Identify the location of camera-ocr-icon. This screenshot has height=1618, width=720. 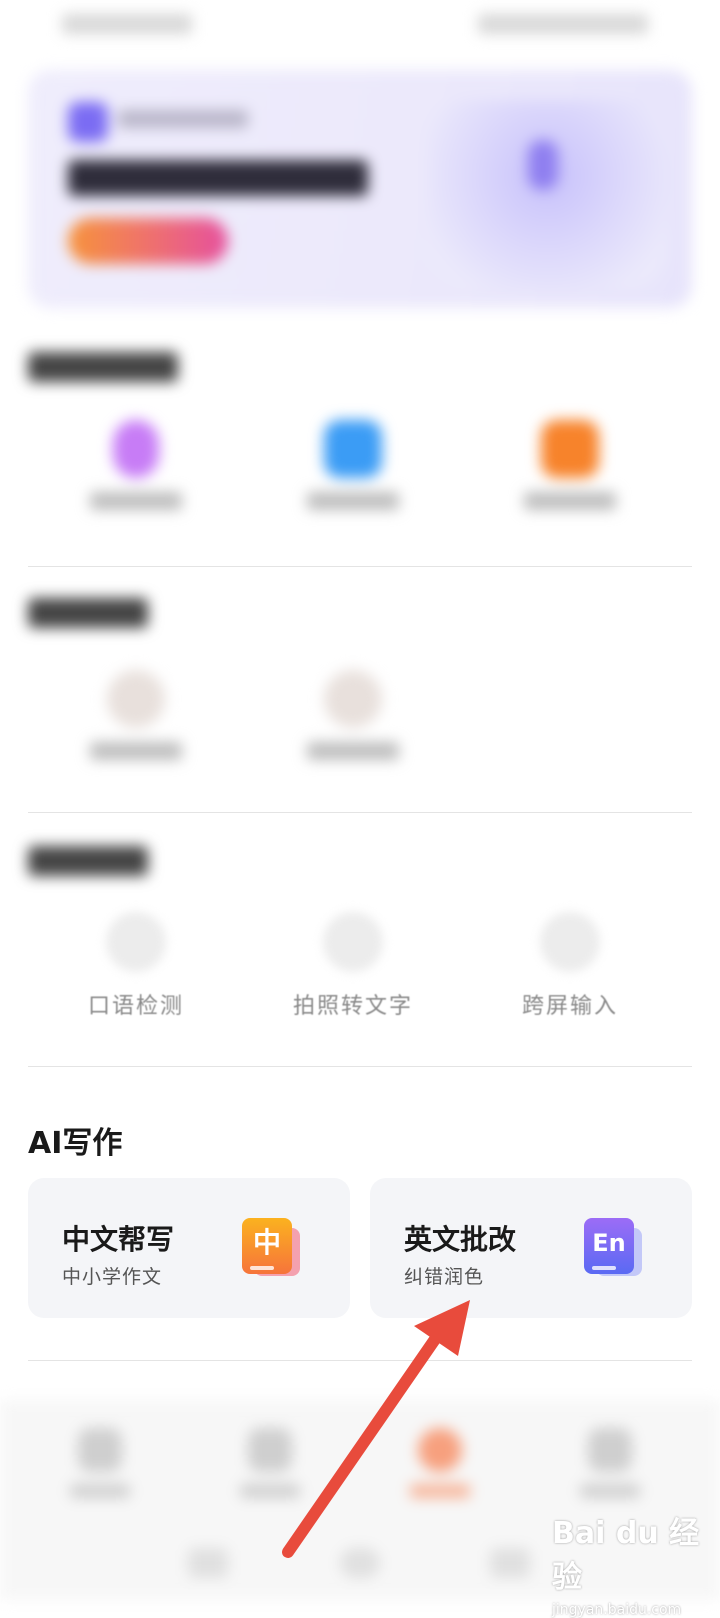
(353, 942).